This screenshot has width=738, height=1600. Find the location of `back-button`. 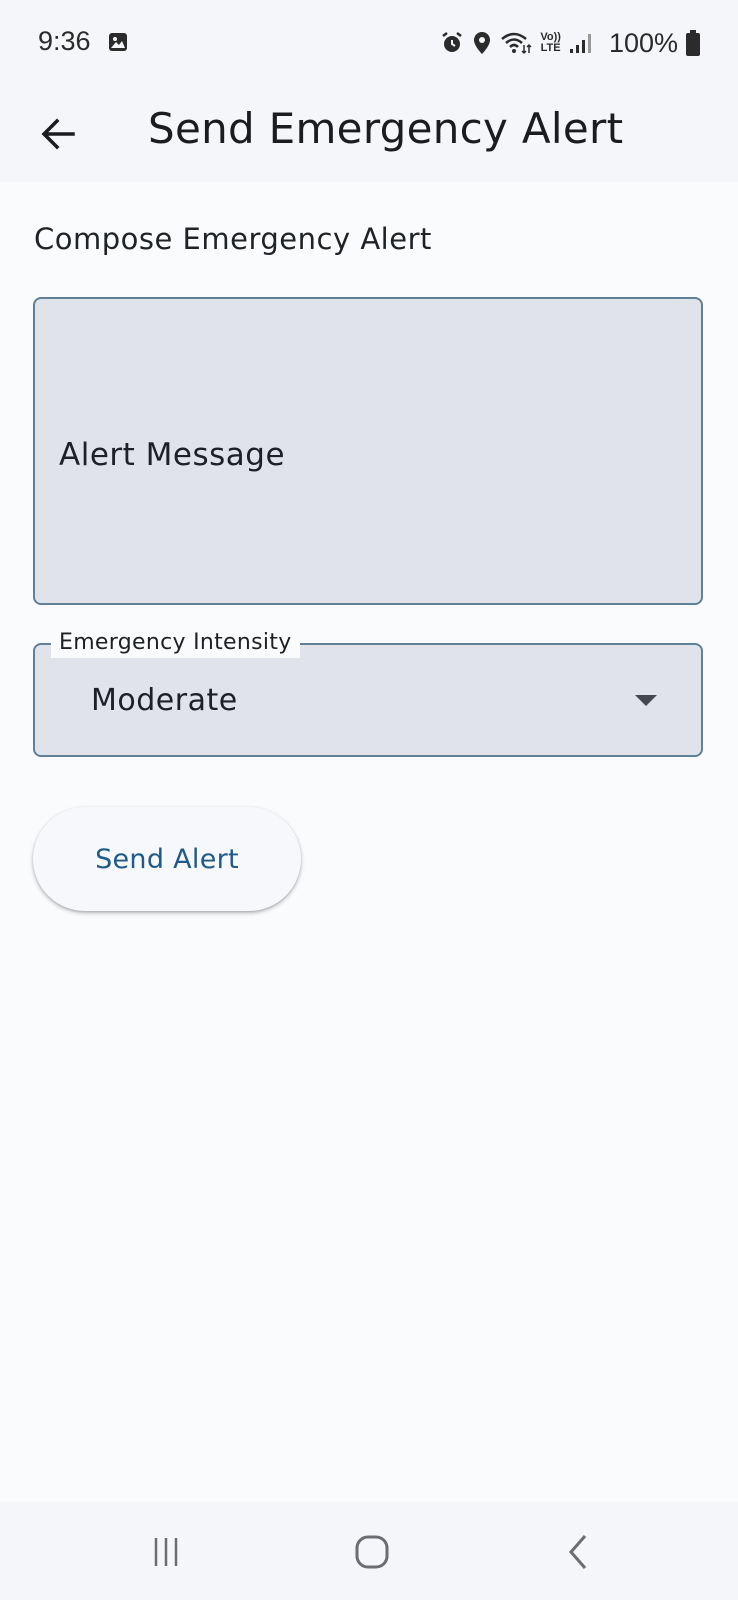

back-button is located at coordinates (58, 134).